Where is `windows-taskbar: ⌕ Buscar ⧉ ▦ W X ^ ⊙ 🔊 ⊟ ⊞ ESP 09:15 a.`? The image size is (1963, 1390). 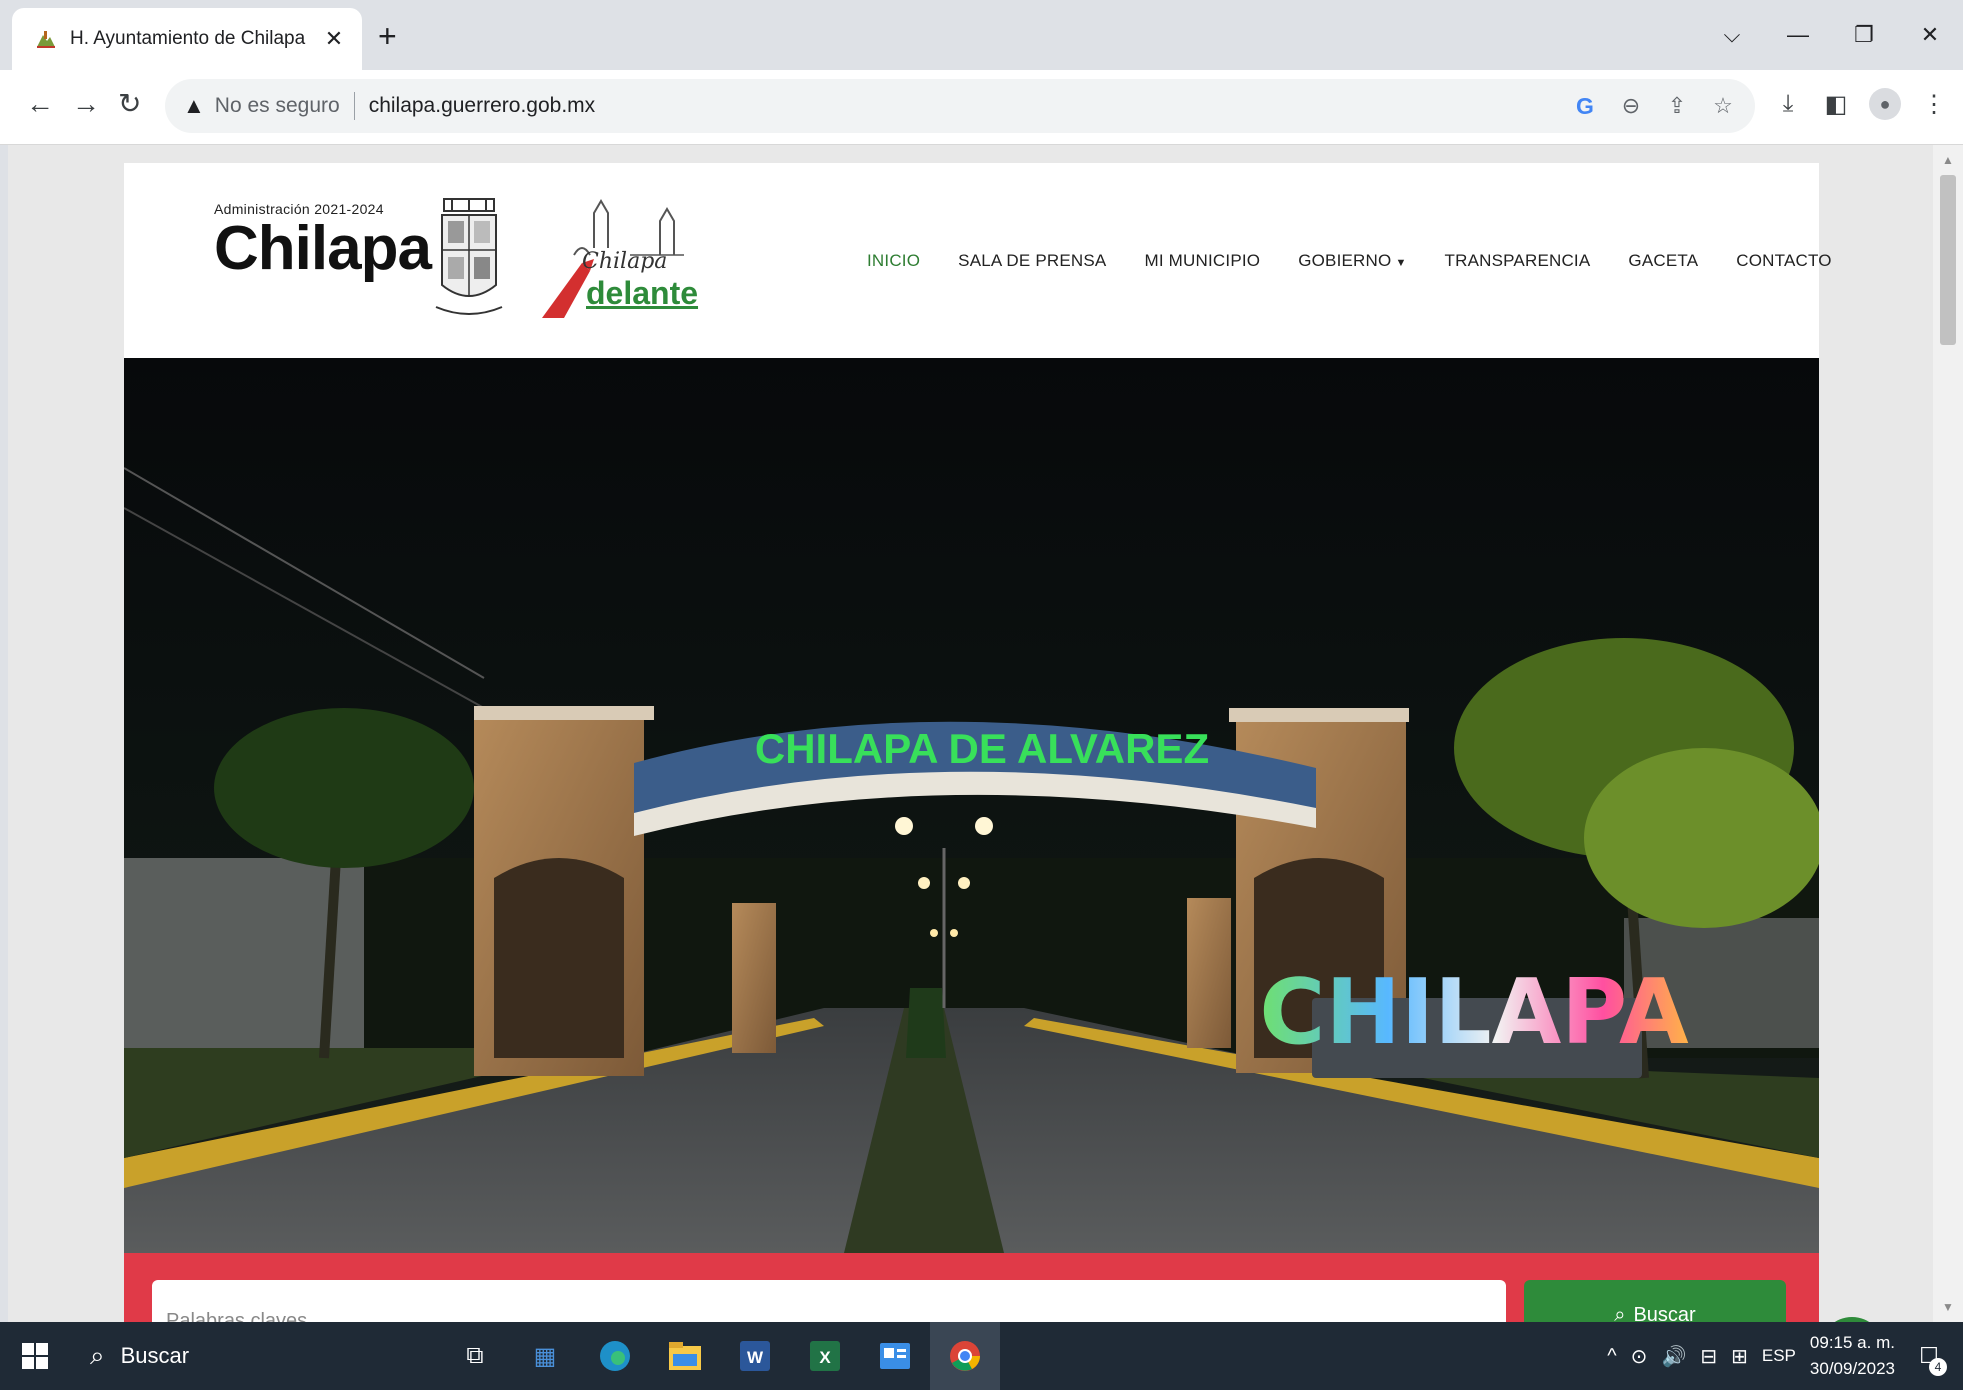 windows-taskbar: ⌕ Buscar ⧉ ▦ W X ^ ⊙ 🔊 ⊟ ⊞ ESP 09:15 a. is located at coordinates (981, 1356).